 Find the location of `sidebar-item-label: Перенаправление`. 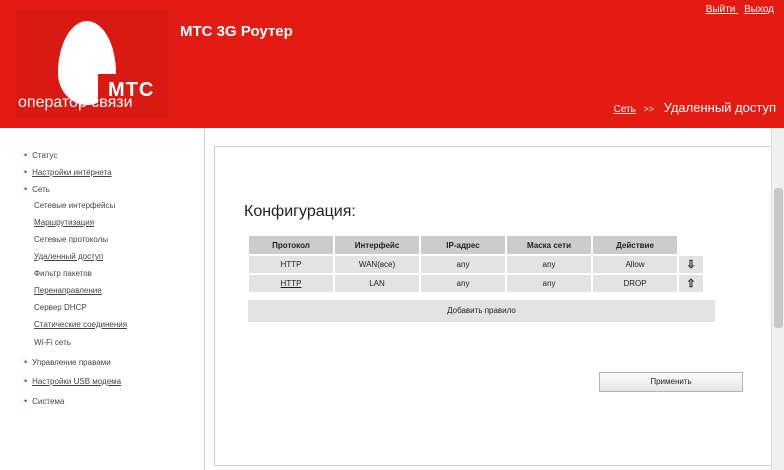

sidebar-item-label: Перенаправление is located at coordinates (68, 290).